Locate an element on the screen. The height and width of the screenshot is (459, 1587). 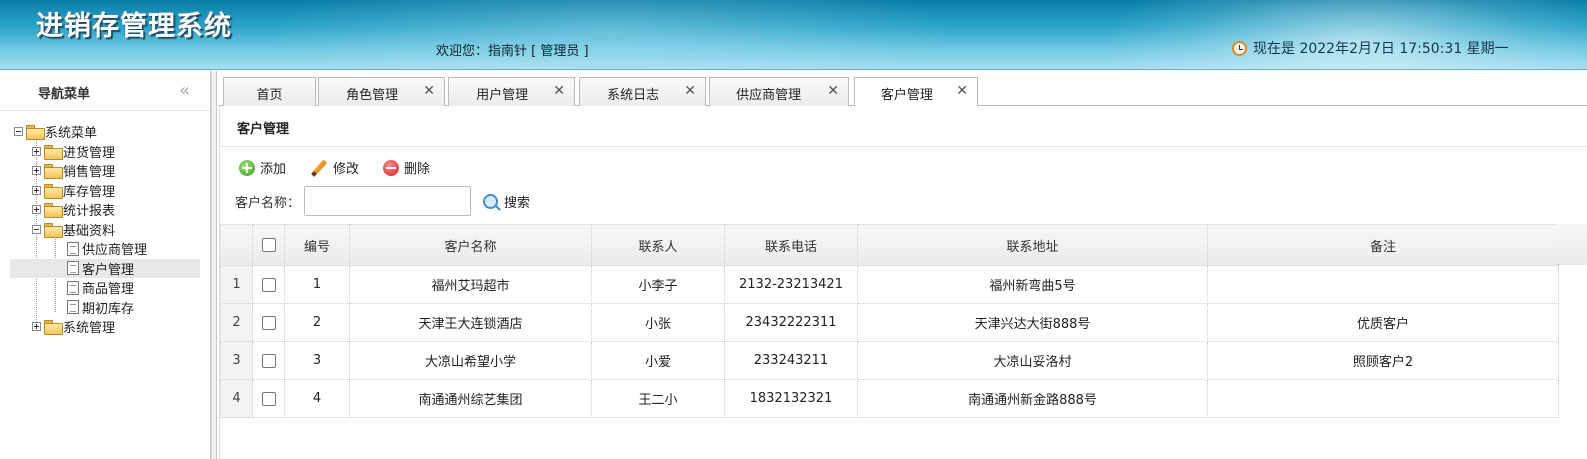
tree-node-reports: 统计报表 is located at coordinates (105, 210).